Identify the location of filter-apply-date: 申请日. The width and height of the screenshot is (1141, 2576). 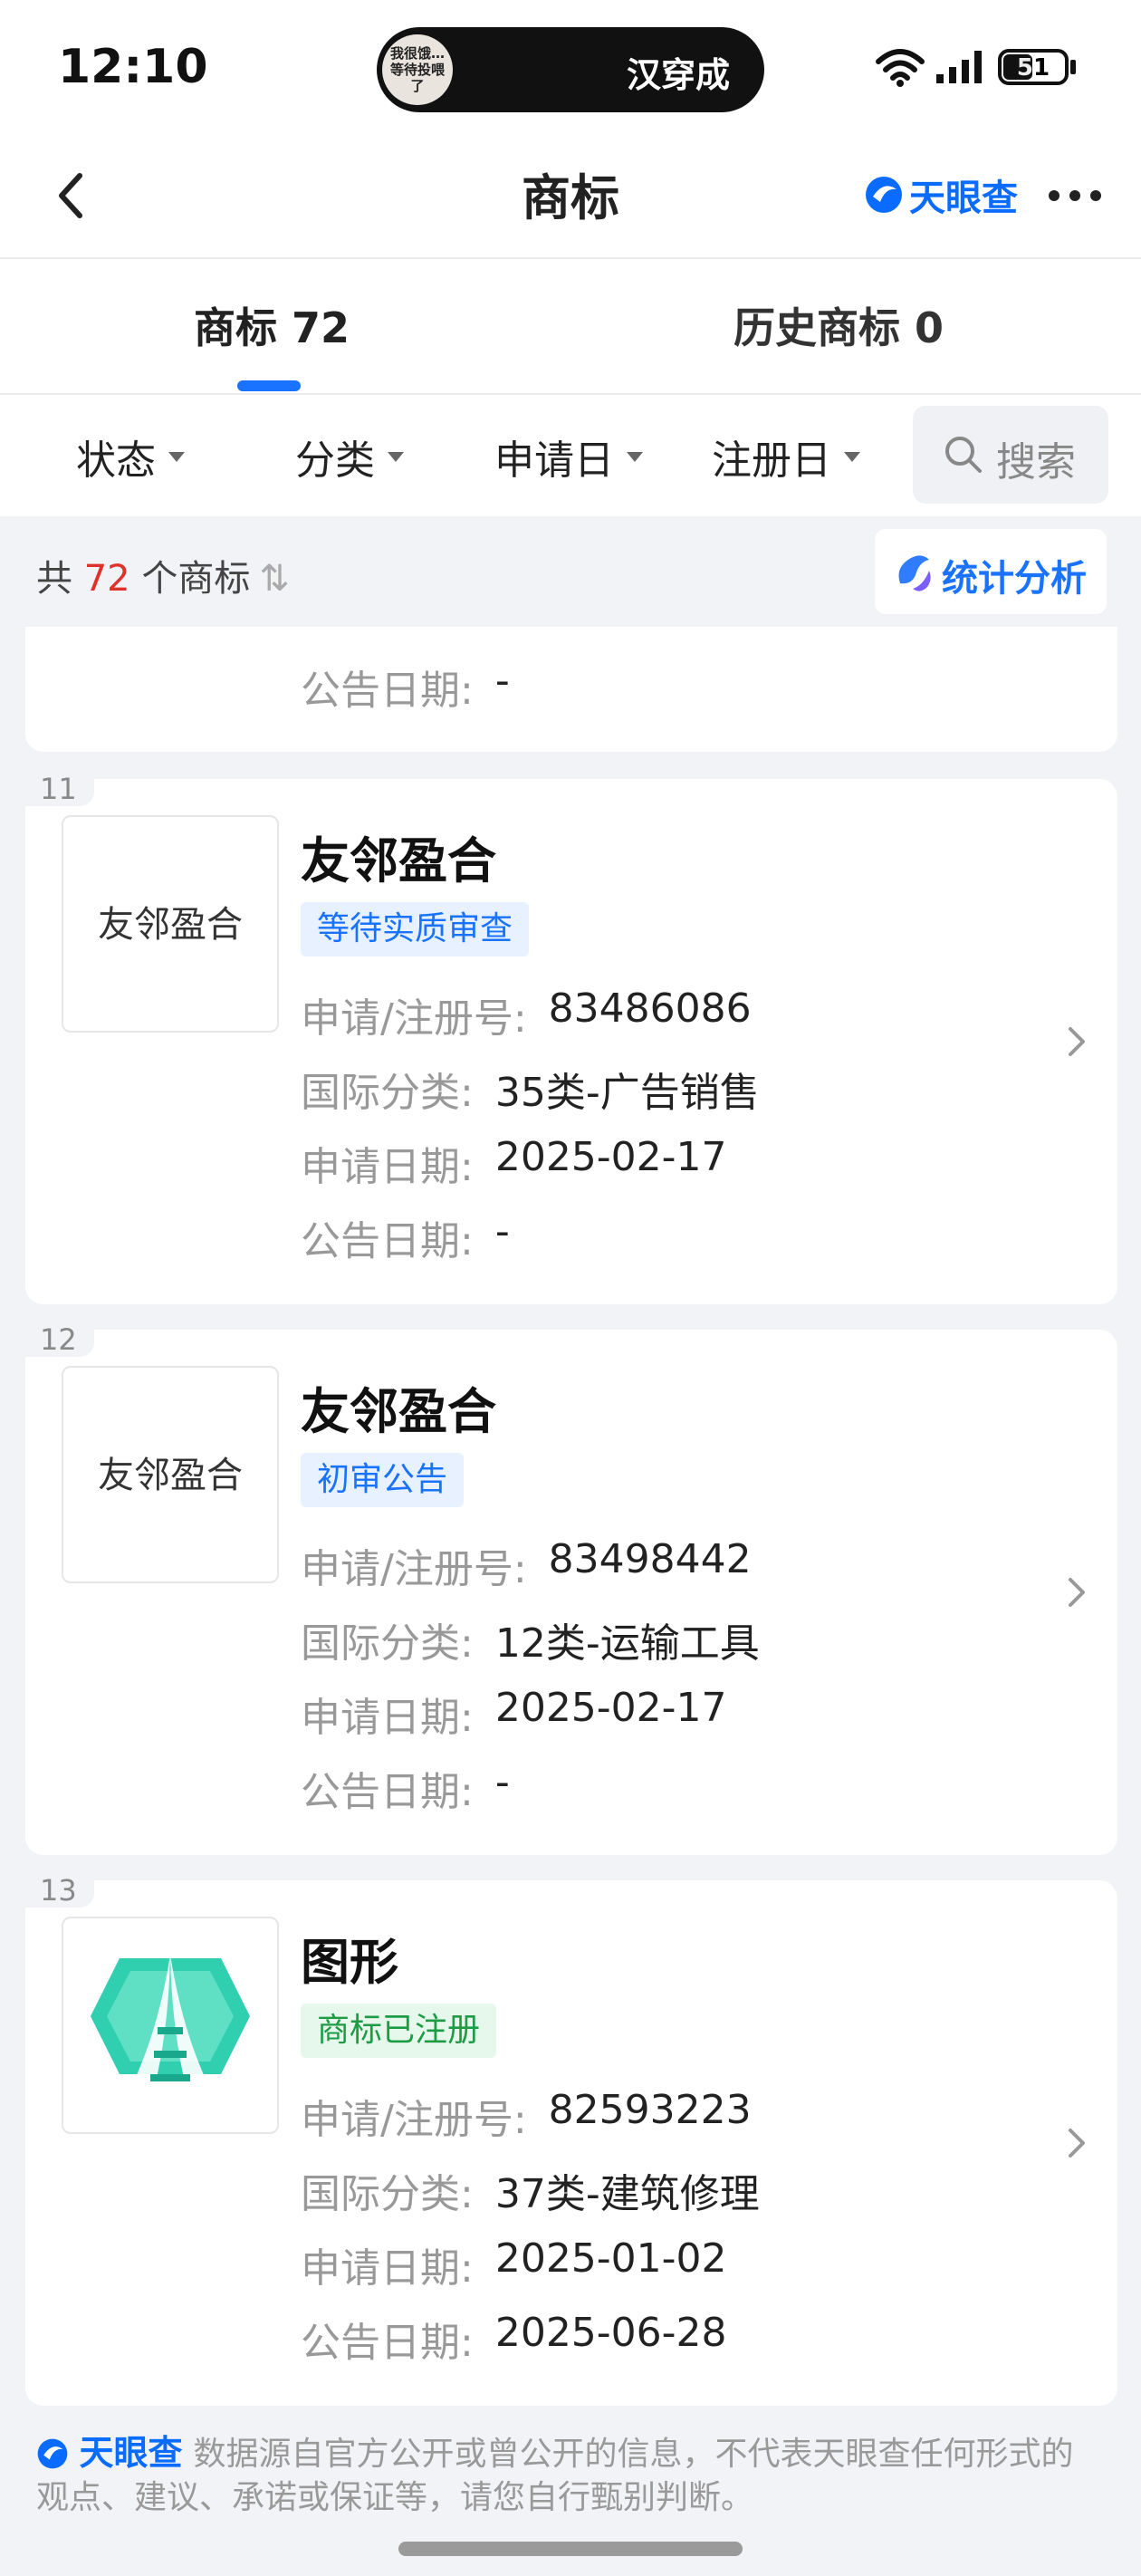
(568, 456).